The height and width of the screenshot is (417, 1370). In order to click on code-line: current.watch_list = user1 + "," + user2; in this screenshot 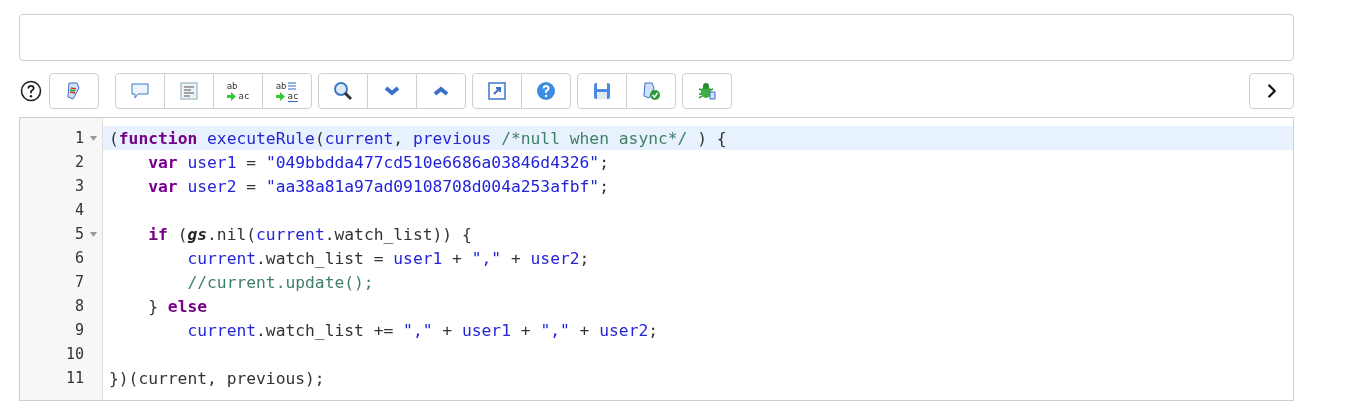, I will do `click(388, 258)`.